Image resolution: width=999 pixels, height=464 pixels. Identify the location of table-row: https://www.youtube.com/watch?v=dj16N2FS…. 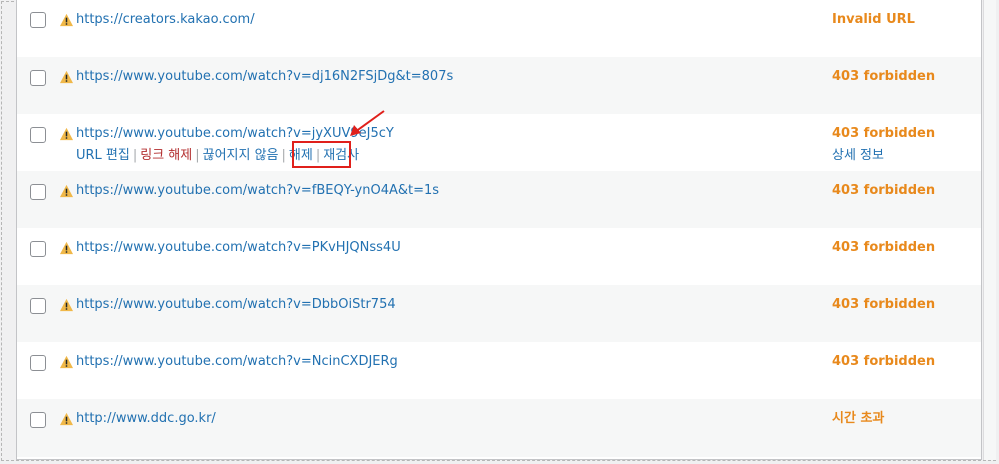
(499, 85).